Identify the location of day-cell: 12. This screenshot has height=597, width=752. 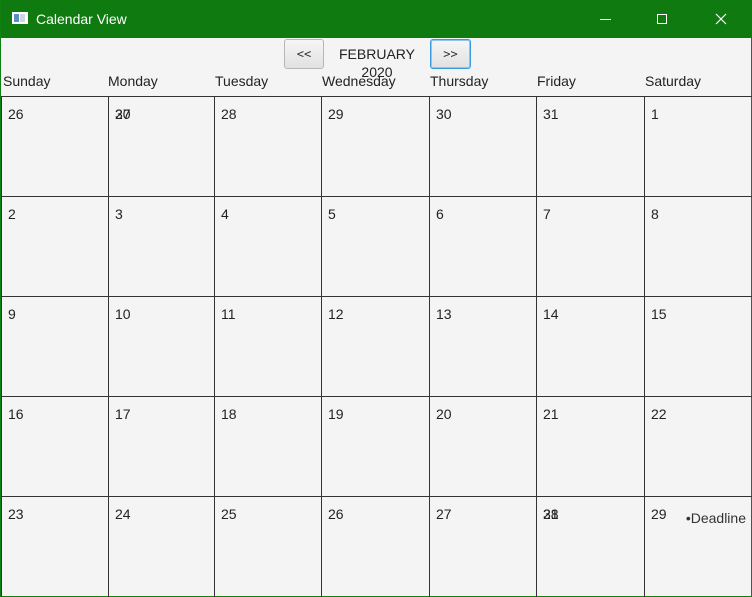
(375, 346).